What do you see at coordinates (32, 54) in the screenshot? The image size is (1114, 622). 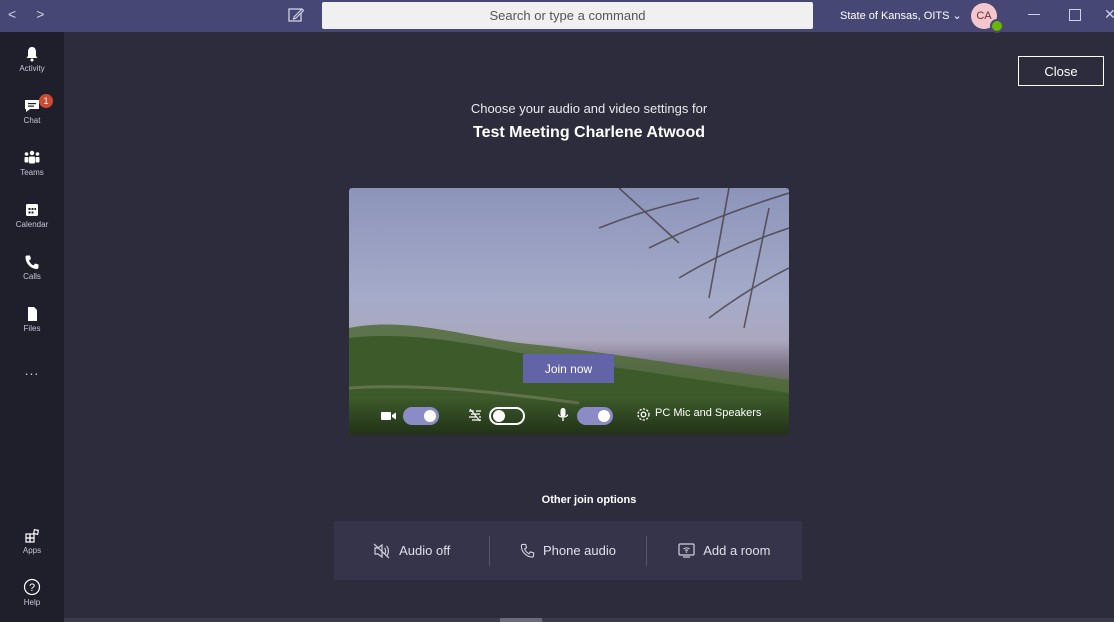 I see `bell-icon` at bounding box center [32, 54].